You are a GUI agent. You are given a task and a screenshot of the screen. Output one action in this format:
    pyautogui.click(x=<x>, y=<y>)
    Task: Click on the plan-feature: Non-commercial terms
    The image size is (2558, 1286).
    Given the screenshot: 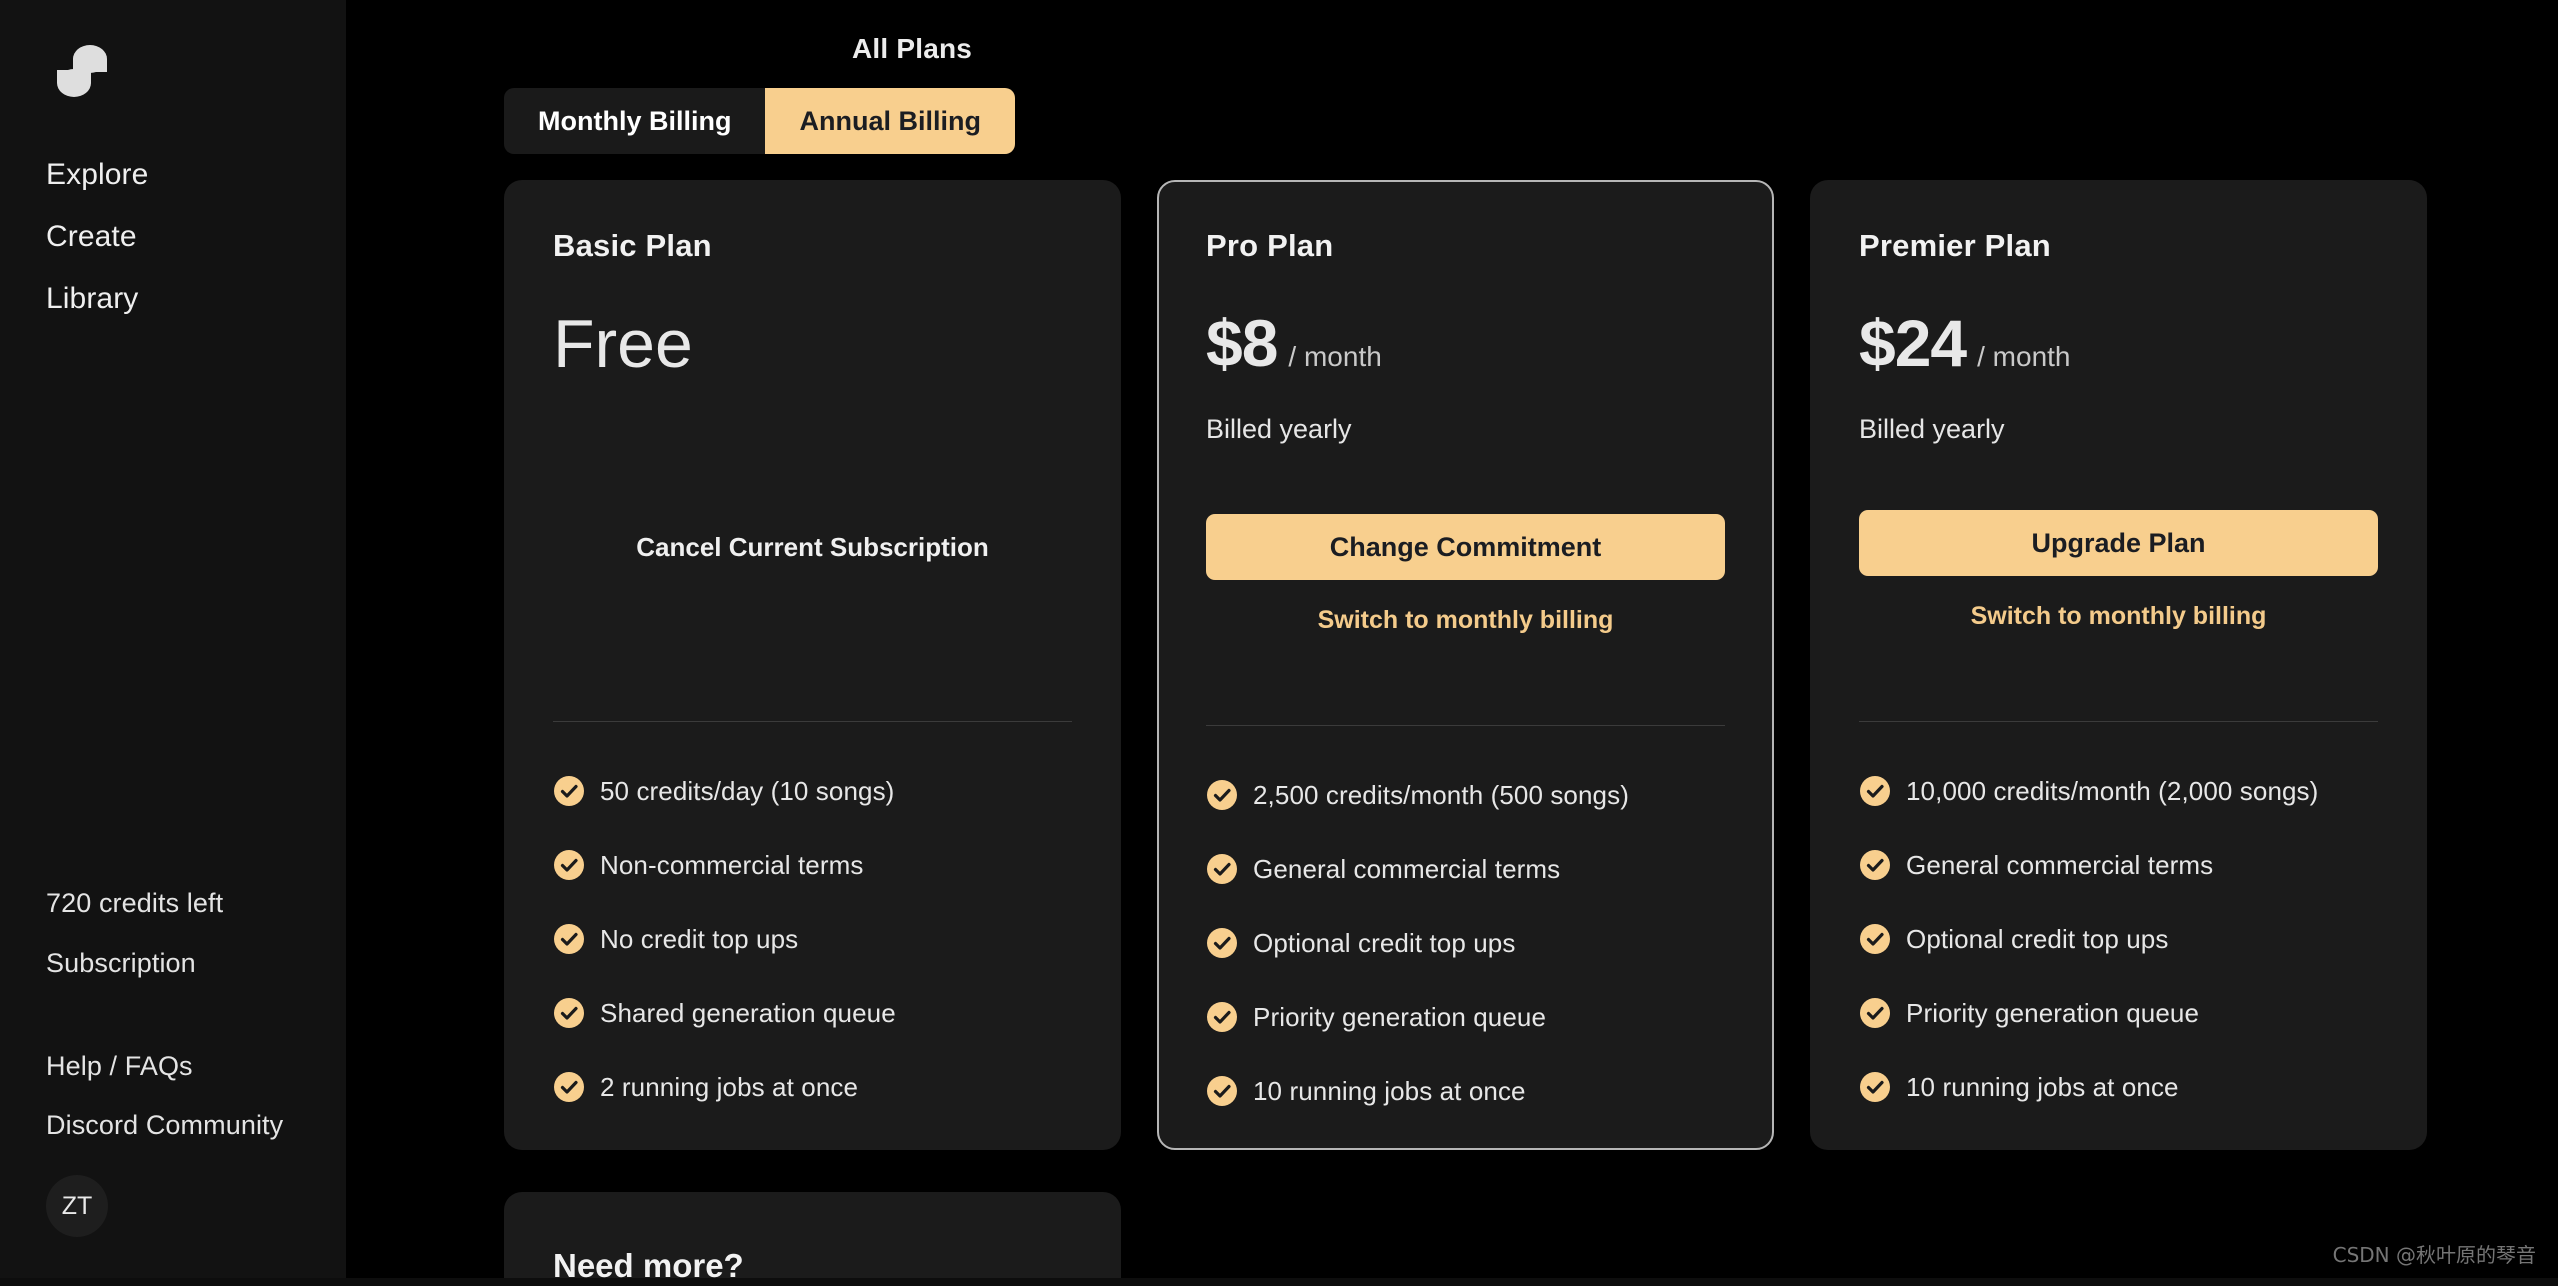 What is the action you would take?
    pyautogui.click(x=822, y=865)
    